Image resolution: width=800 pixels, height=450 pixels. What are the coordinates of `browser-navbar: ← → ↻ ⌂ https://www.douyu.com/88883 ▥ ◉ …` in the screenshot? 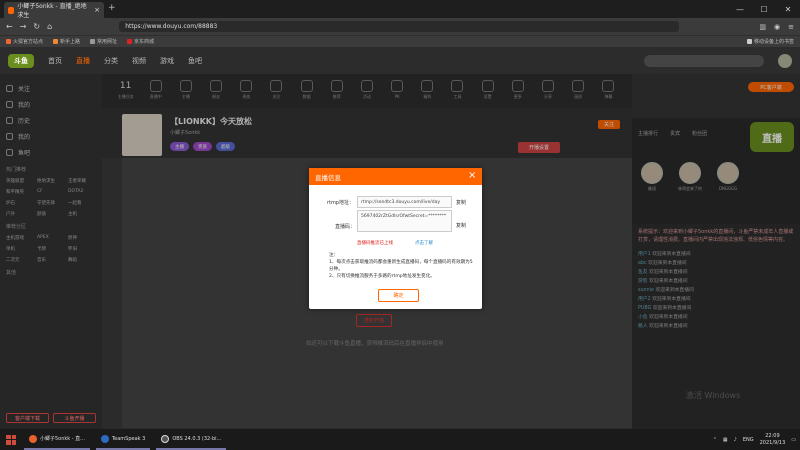 It's located at (400, 26).